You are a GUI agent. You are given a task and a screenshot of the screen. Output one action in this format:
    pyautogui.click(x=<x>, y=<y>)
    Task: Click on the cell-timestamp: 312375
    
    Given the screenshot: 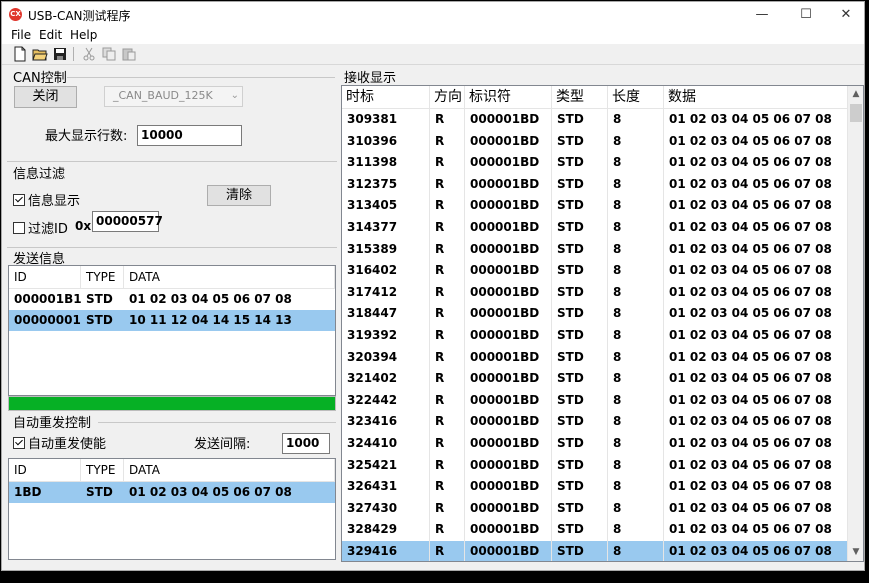 What is the action you would take?
    pyautogui.click(x=386, y=184)
    